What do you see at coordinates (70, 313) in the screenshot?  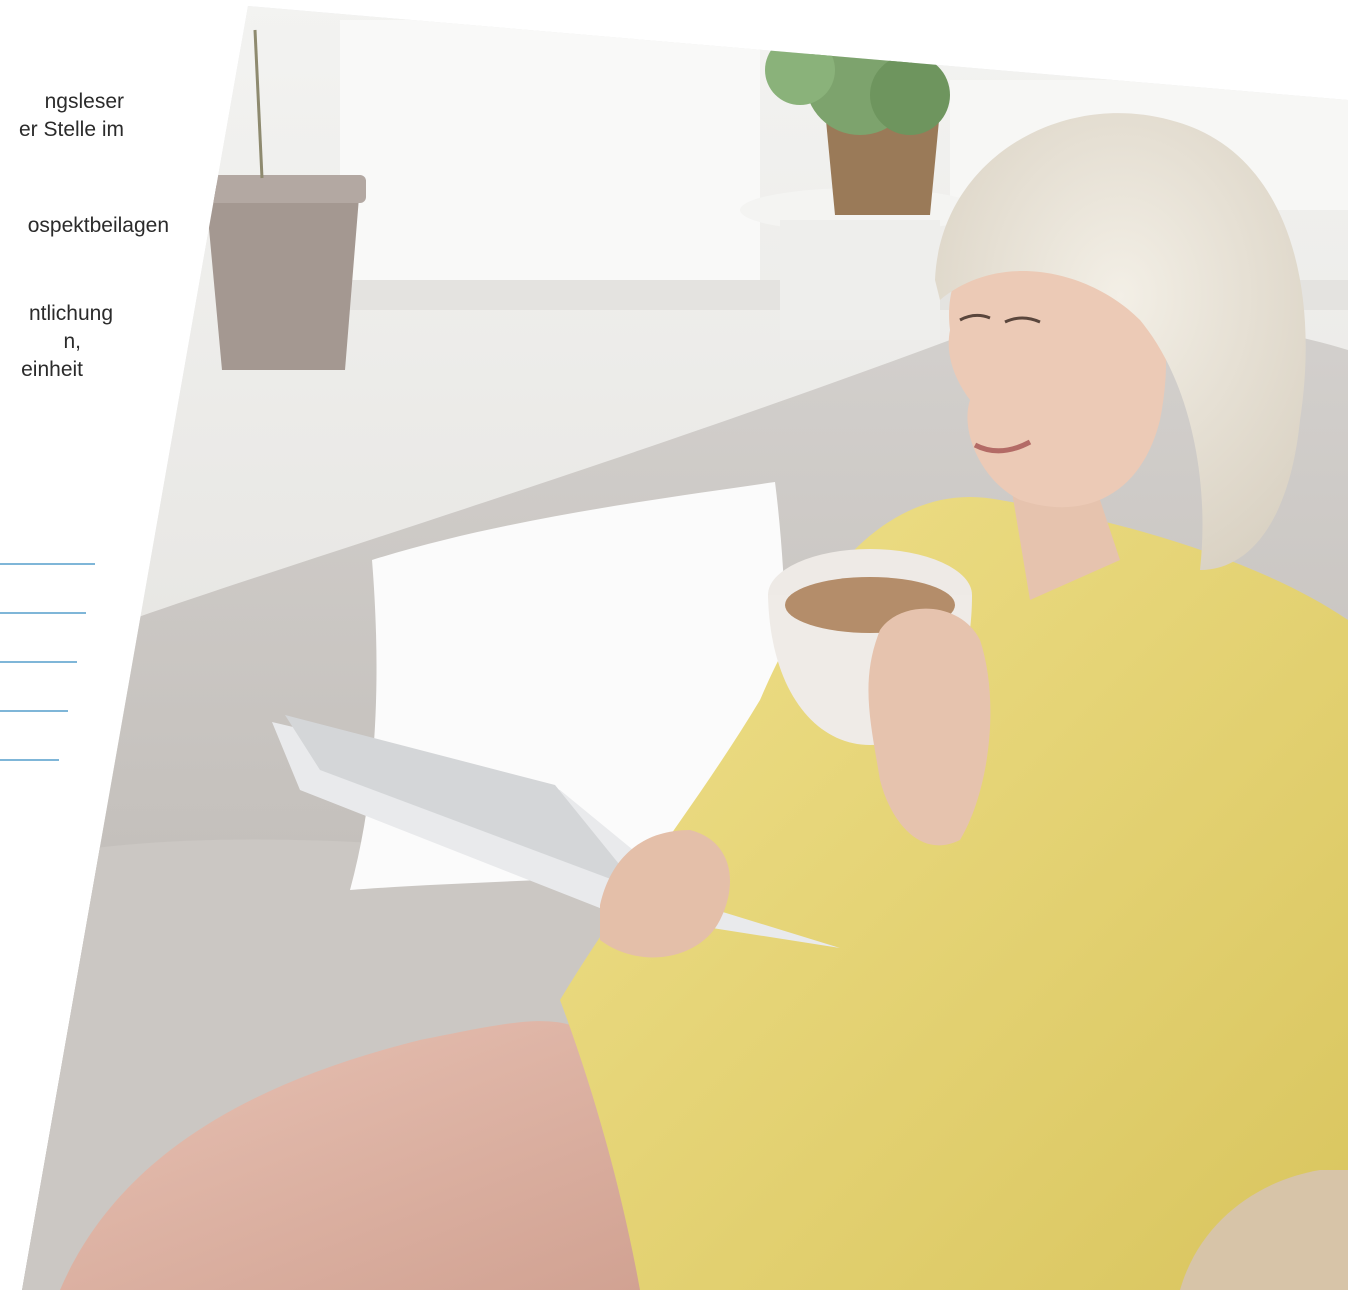 I see `text-line: ntlichung` at bounding box center [70, 313].